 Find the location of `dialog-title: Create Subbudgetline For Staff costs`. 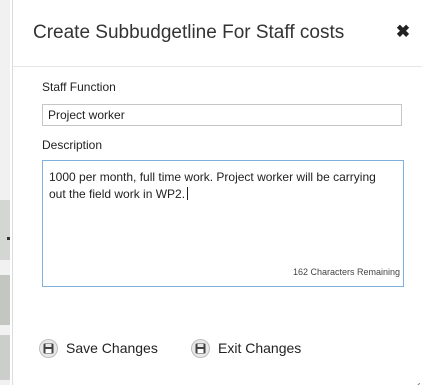

dialog-title: Create Subbudgetline For Staff costs is located at coordinates (189, 32).